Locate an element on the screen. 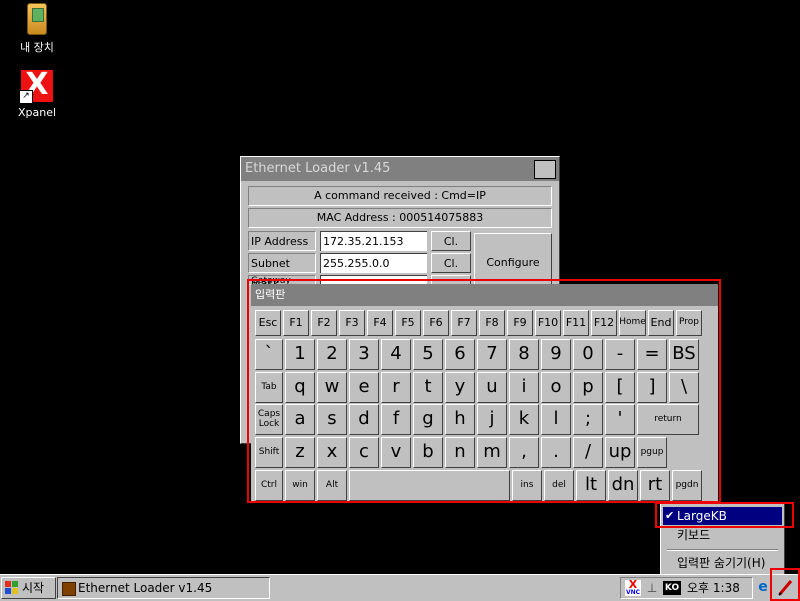 This screenshot has width=800, height=601. window-title-bar: Ethernet Loader v1.45 OK is located at coordinates (400, 169).